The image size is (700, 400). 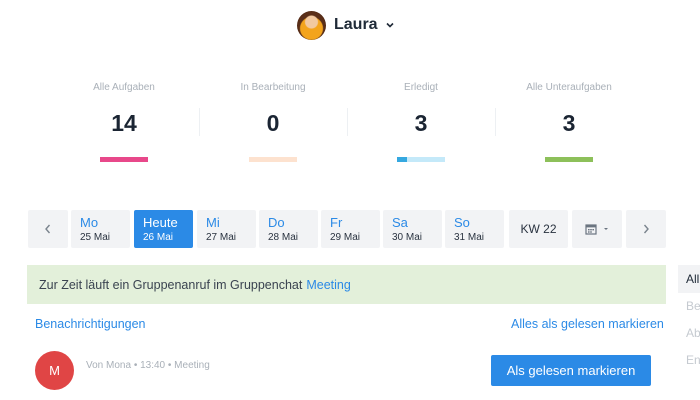 What do you see at coordinates (221, 237) in the screenshot?
I see `day-date: 27 Mai` at bounding box center [221, 237].